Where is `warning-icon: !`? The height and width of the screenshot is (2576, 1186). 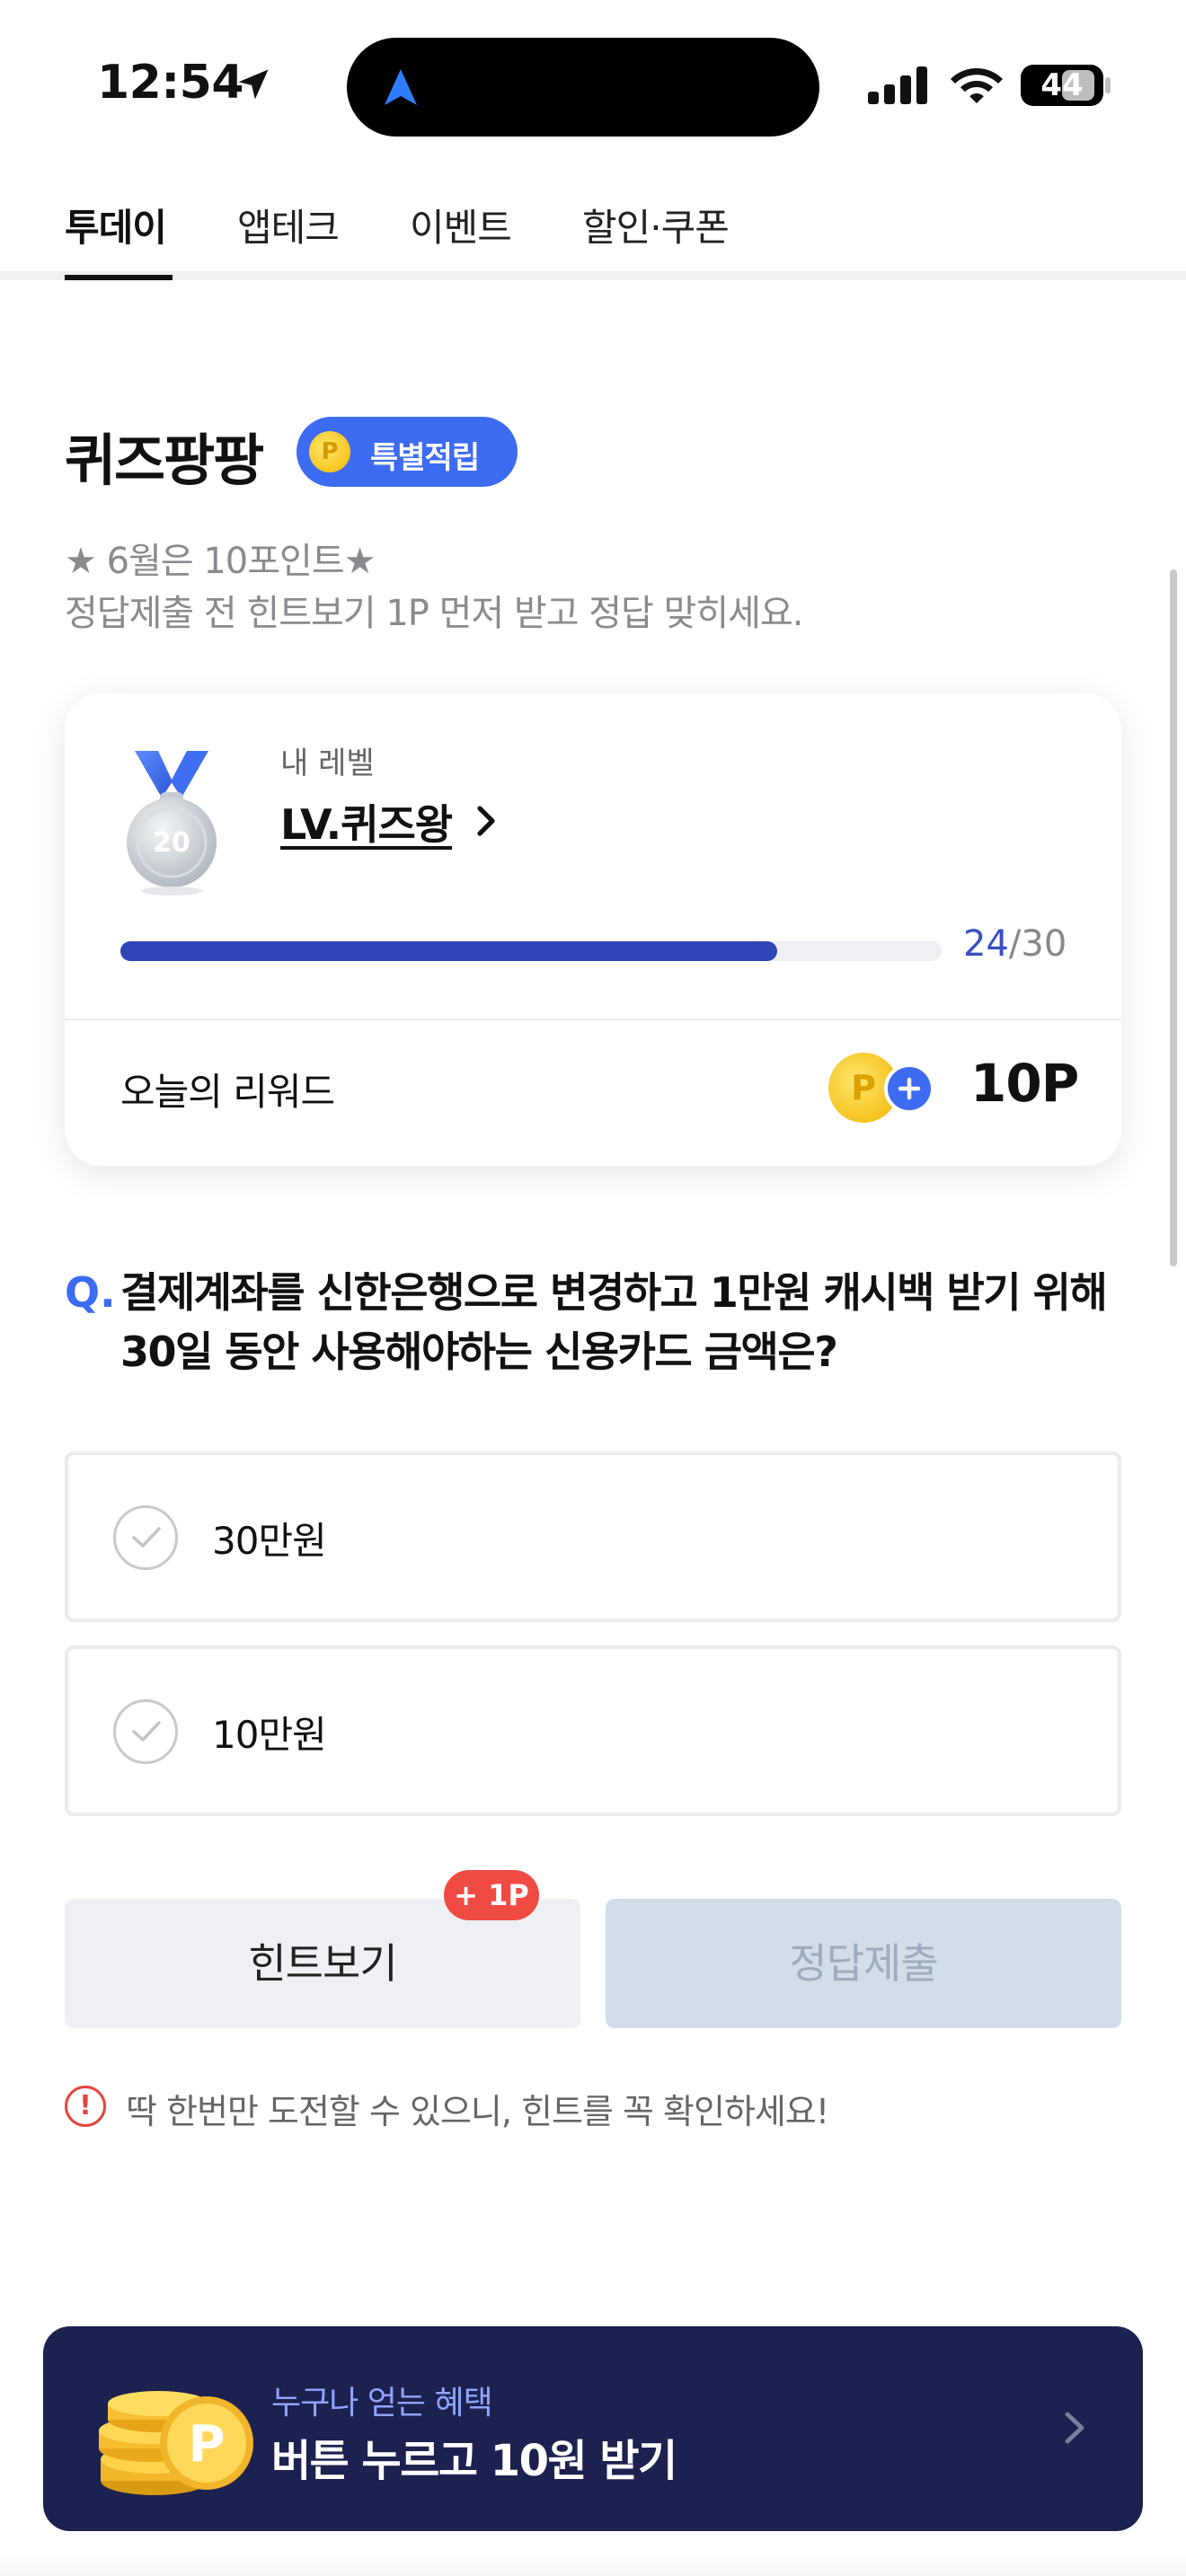
warning-icon: ! is located at coordinates (85, 2106).